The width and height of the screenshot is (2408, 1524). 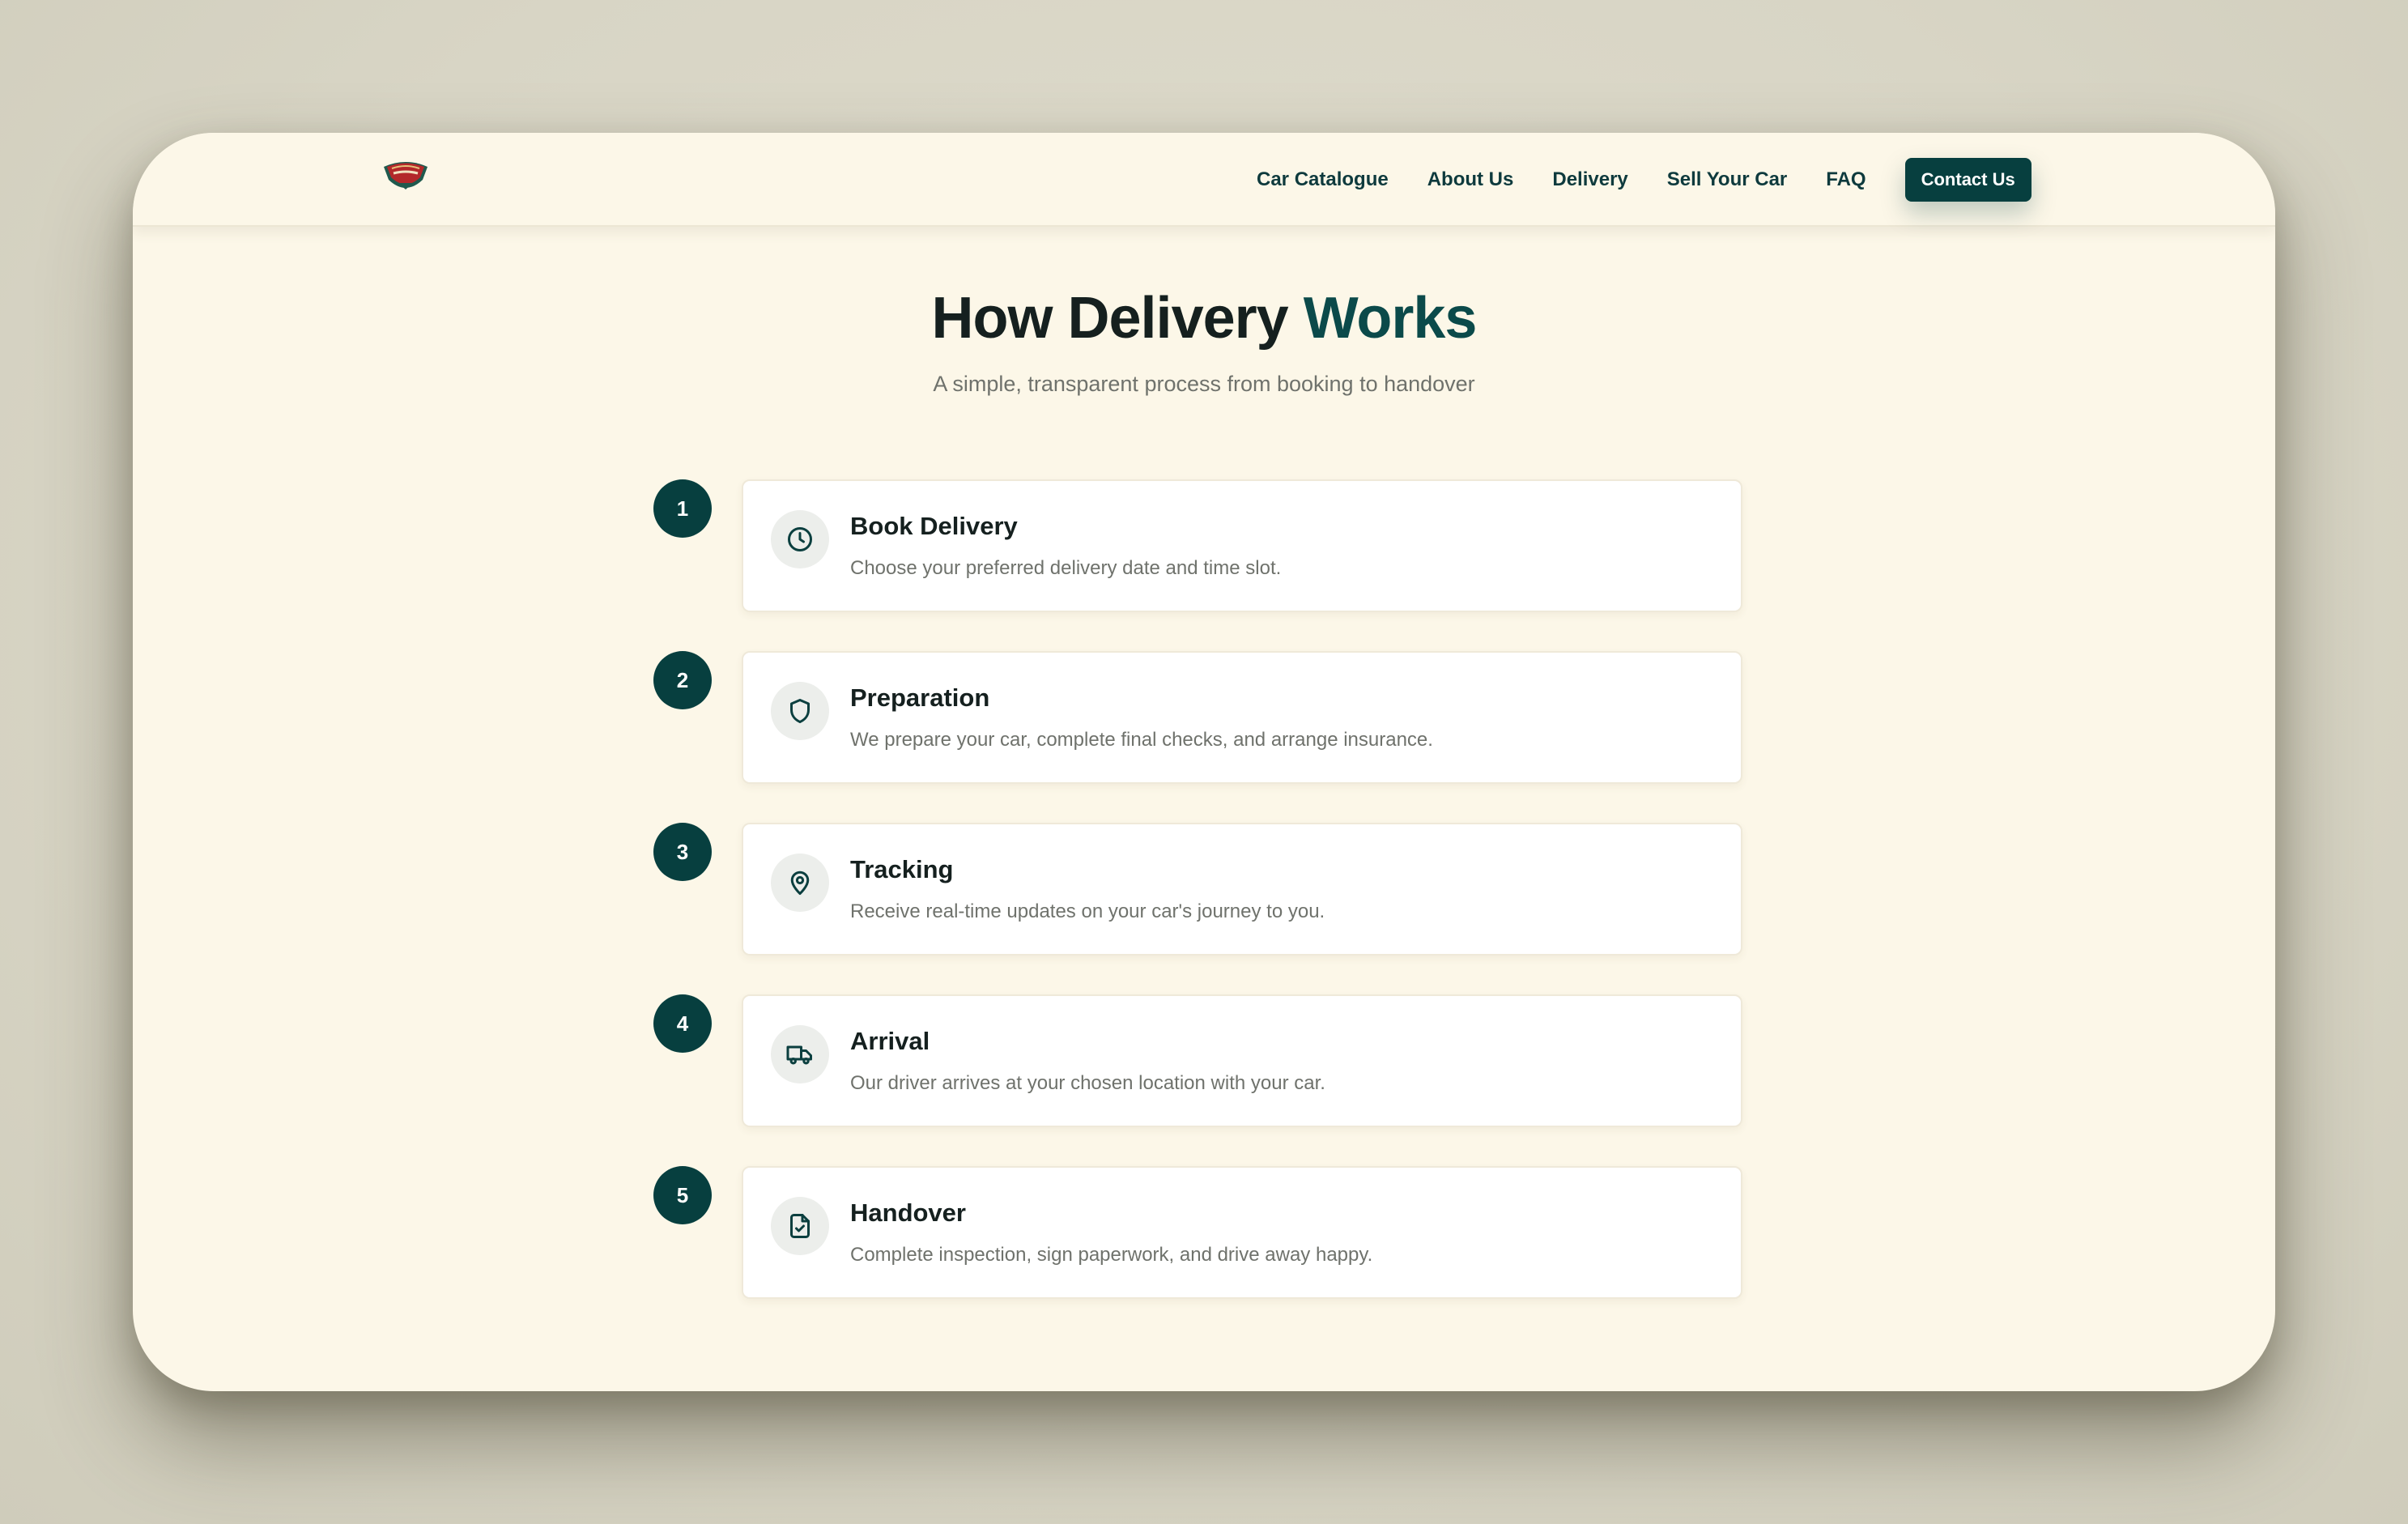 I want to click on page-title-accent: Works, so click(x=1391, y=318).